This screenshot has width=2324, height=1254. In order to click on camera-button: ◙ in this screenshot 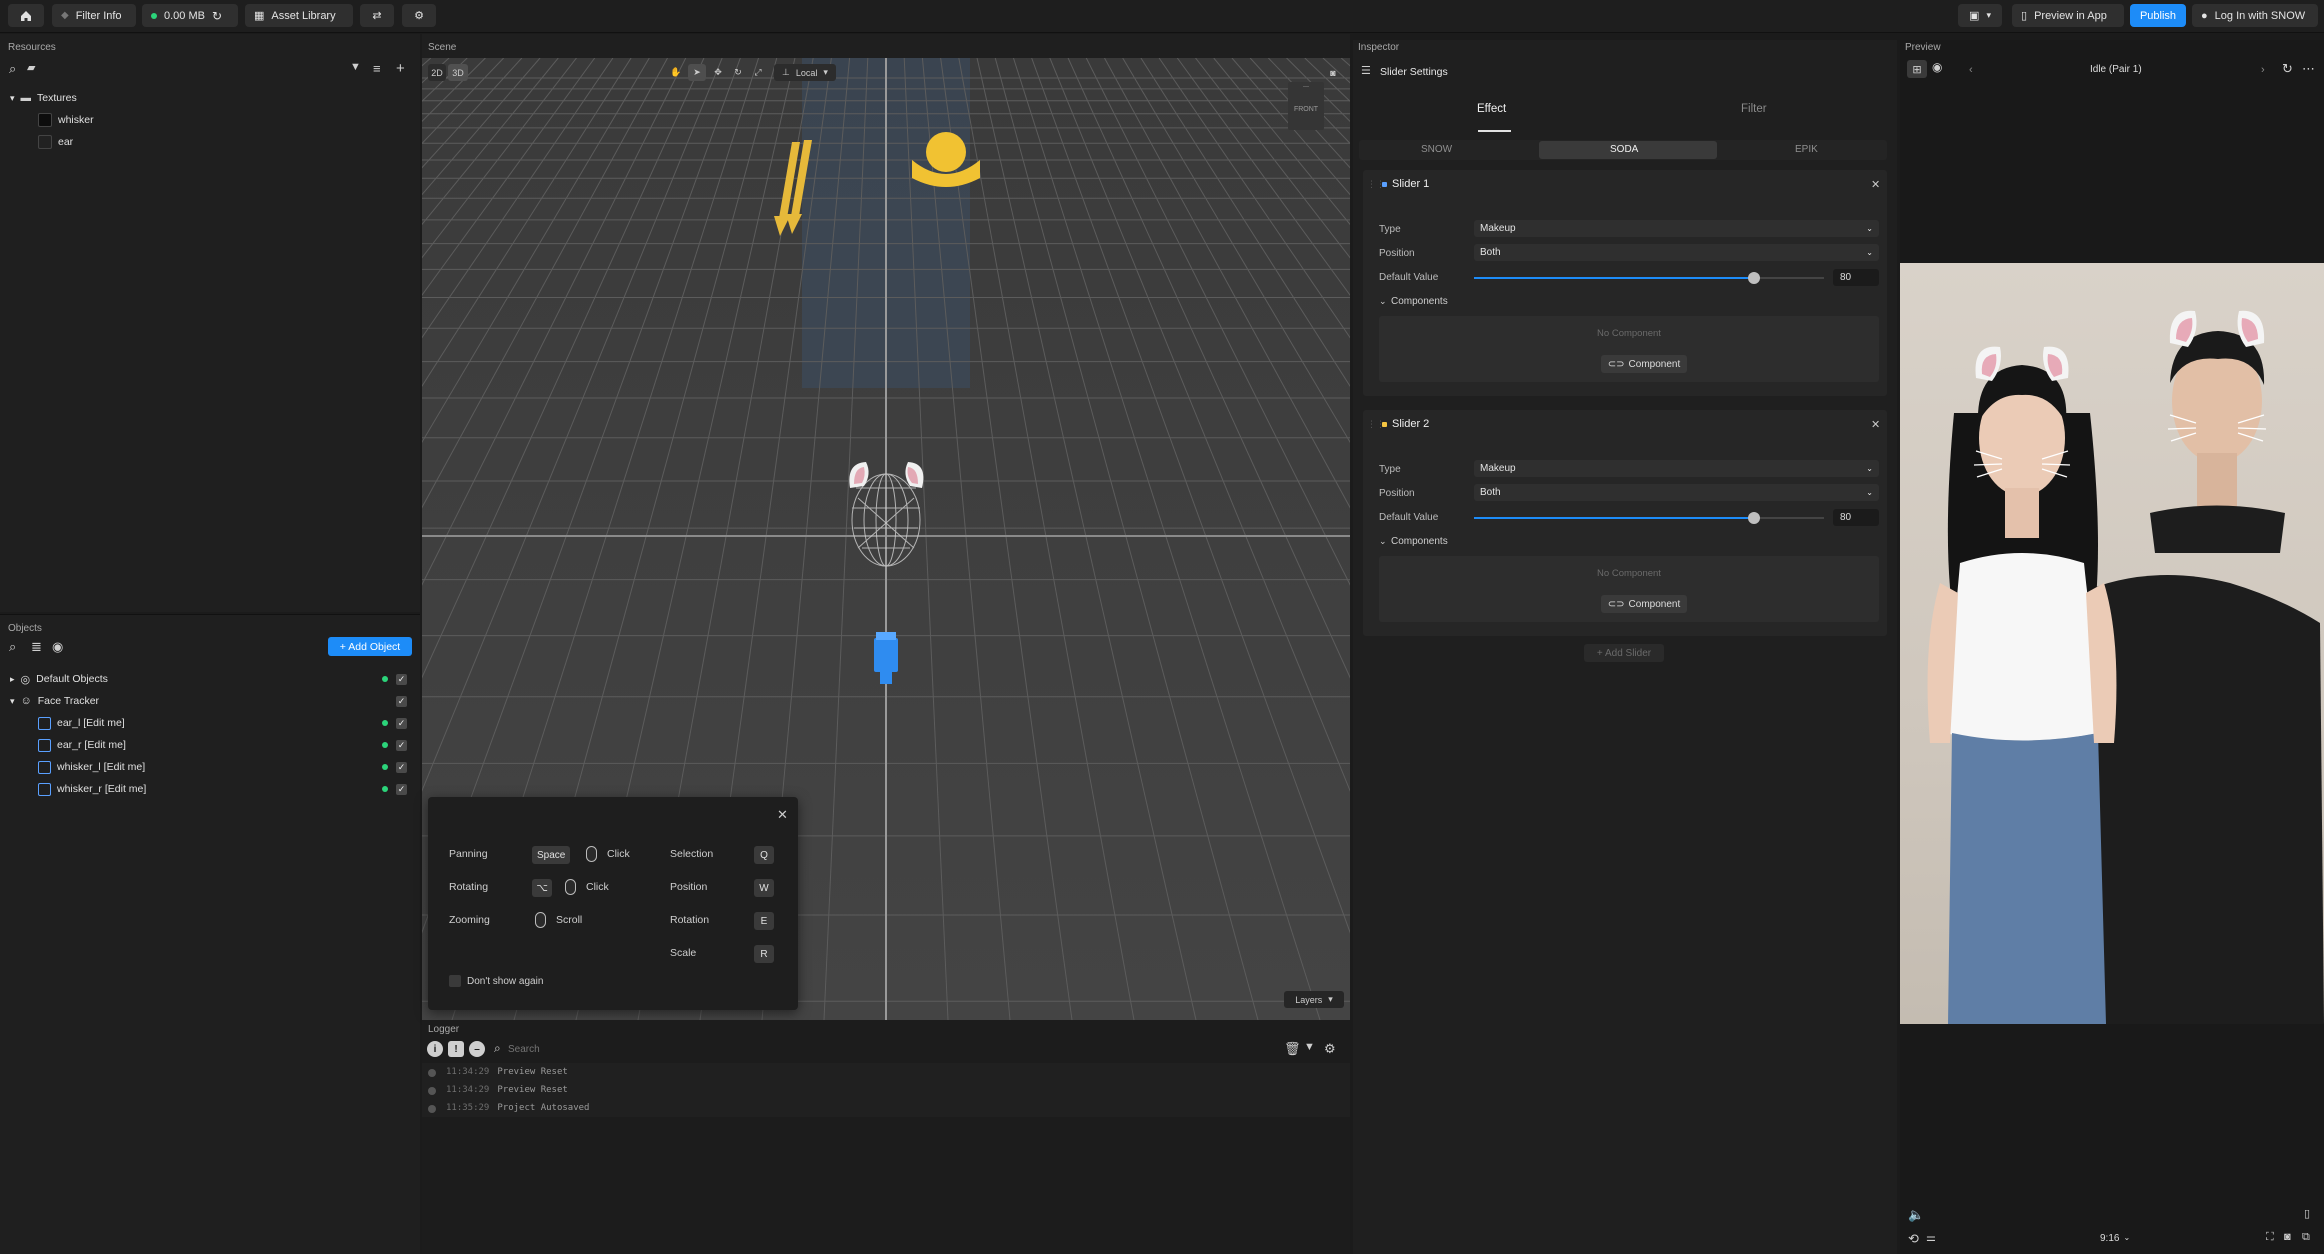, I will do `click(1333, 72)`.